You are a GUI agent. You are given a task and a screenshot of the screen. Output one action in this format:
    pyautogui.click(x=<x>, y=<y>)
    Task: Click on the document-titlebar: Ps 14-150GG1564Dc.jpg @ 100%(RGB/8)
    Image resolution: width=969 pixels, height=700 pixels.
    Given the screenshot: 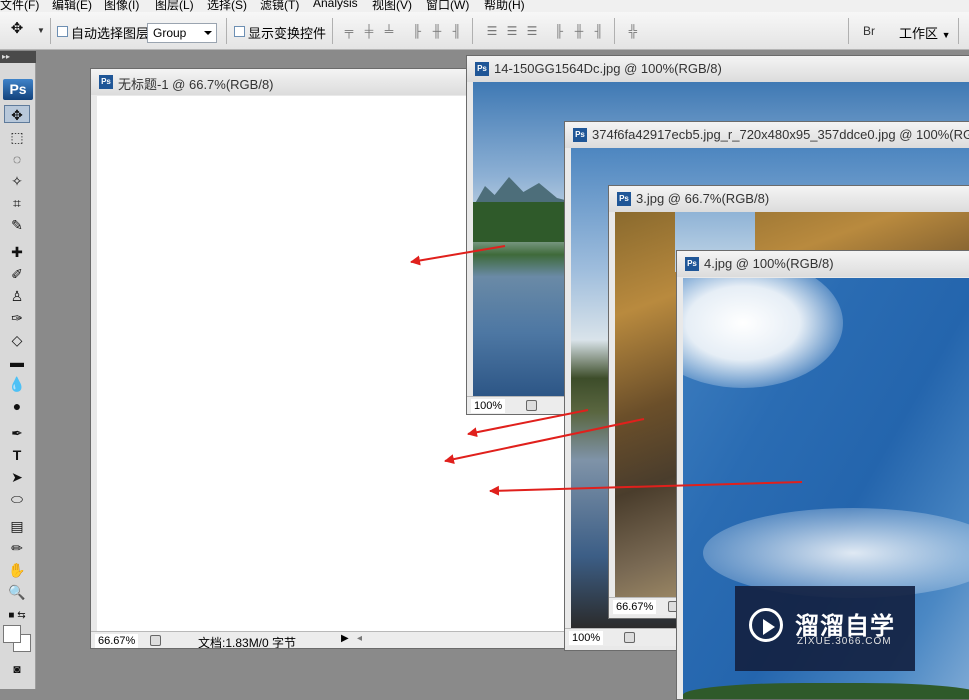 What is the action you would take?
    pyautogui.click(x=718, y=69)
    